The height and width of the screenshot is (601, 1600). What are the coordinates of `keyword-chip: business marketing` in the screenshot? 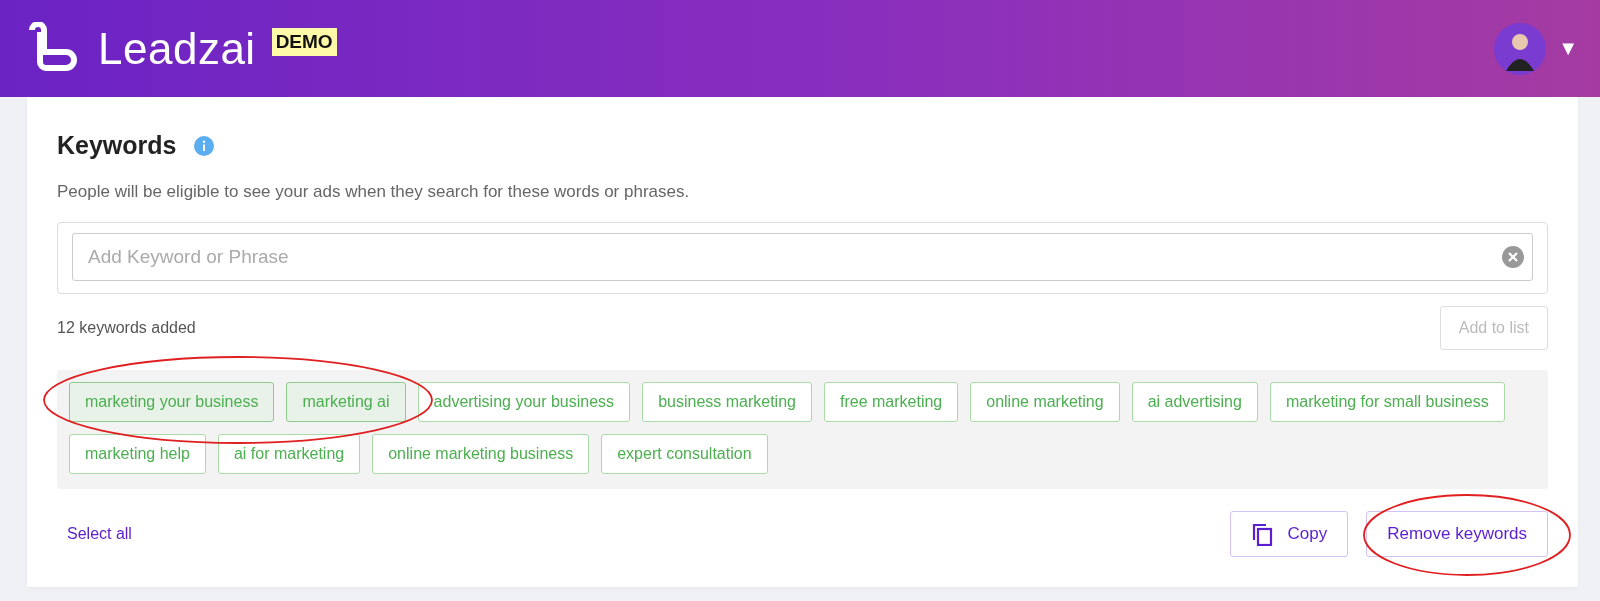 It's located at (727, 402).